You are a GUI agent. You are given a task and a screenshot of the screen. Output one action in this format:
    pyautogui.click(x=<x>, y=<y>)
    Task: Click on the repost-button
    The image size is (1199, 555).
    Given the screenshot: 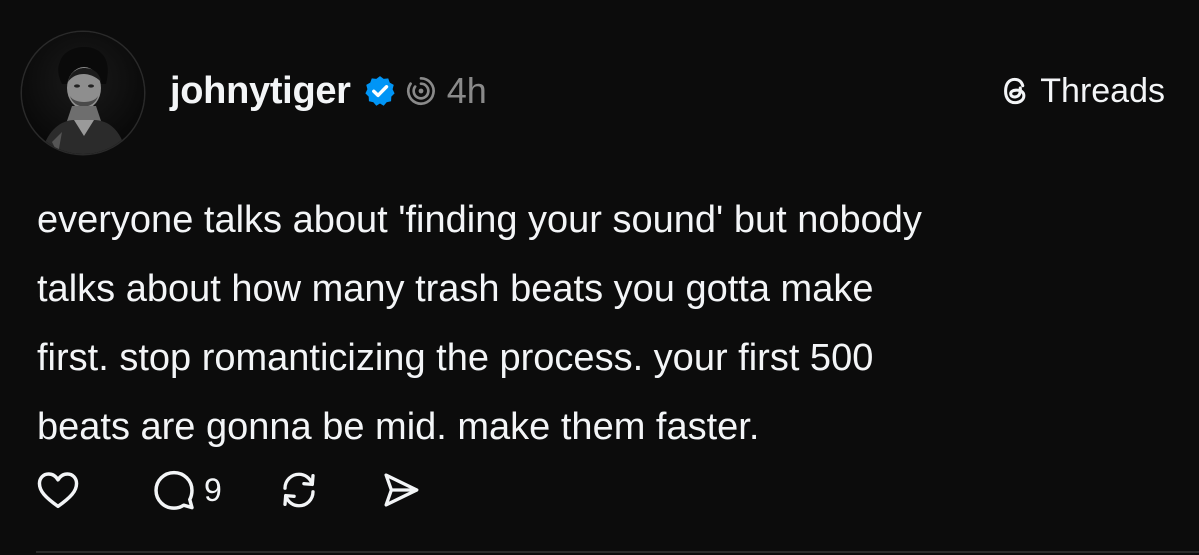 What is the action you would take?
    pyautogui.click(x=299, y=490)
    